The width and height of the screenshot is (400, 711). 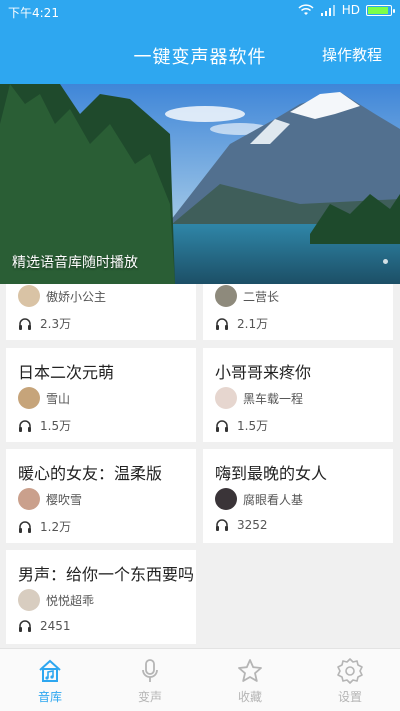 What do you see at coordinates (106, 574) in the screenshot?
I see `card-title: 男声：给你一个东西要吗` at bounding box center [106, 574].